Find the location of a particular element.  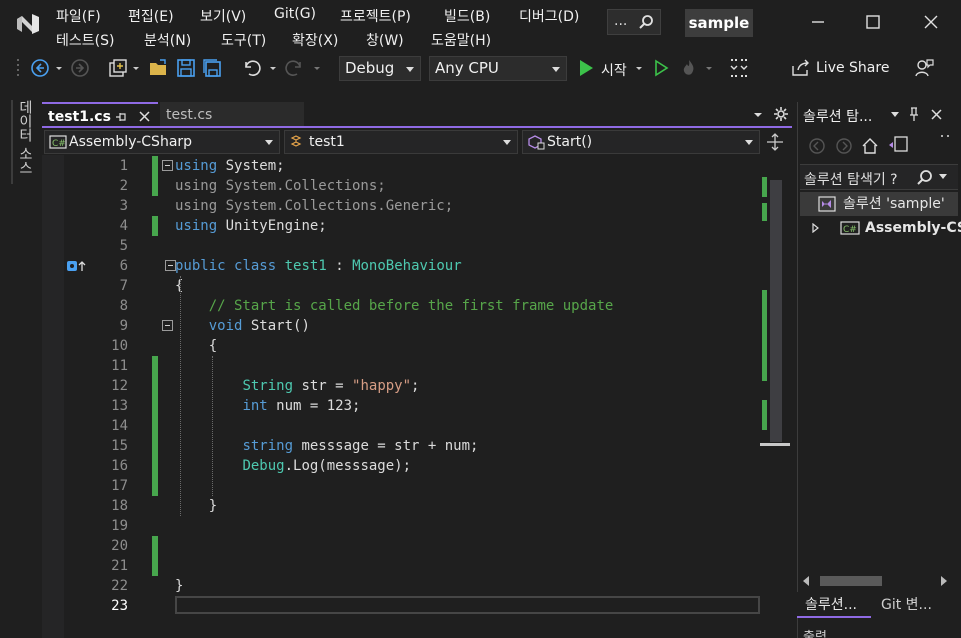

scroll-left-icon is located at coordinates (806, 581).